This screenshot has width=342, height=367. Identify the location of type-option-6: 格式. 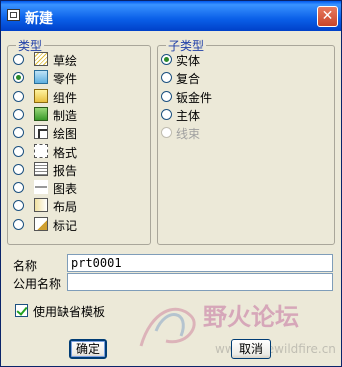
(78, 152).